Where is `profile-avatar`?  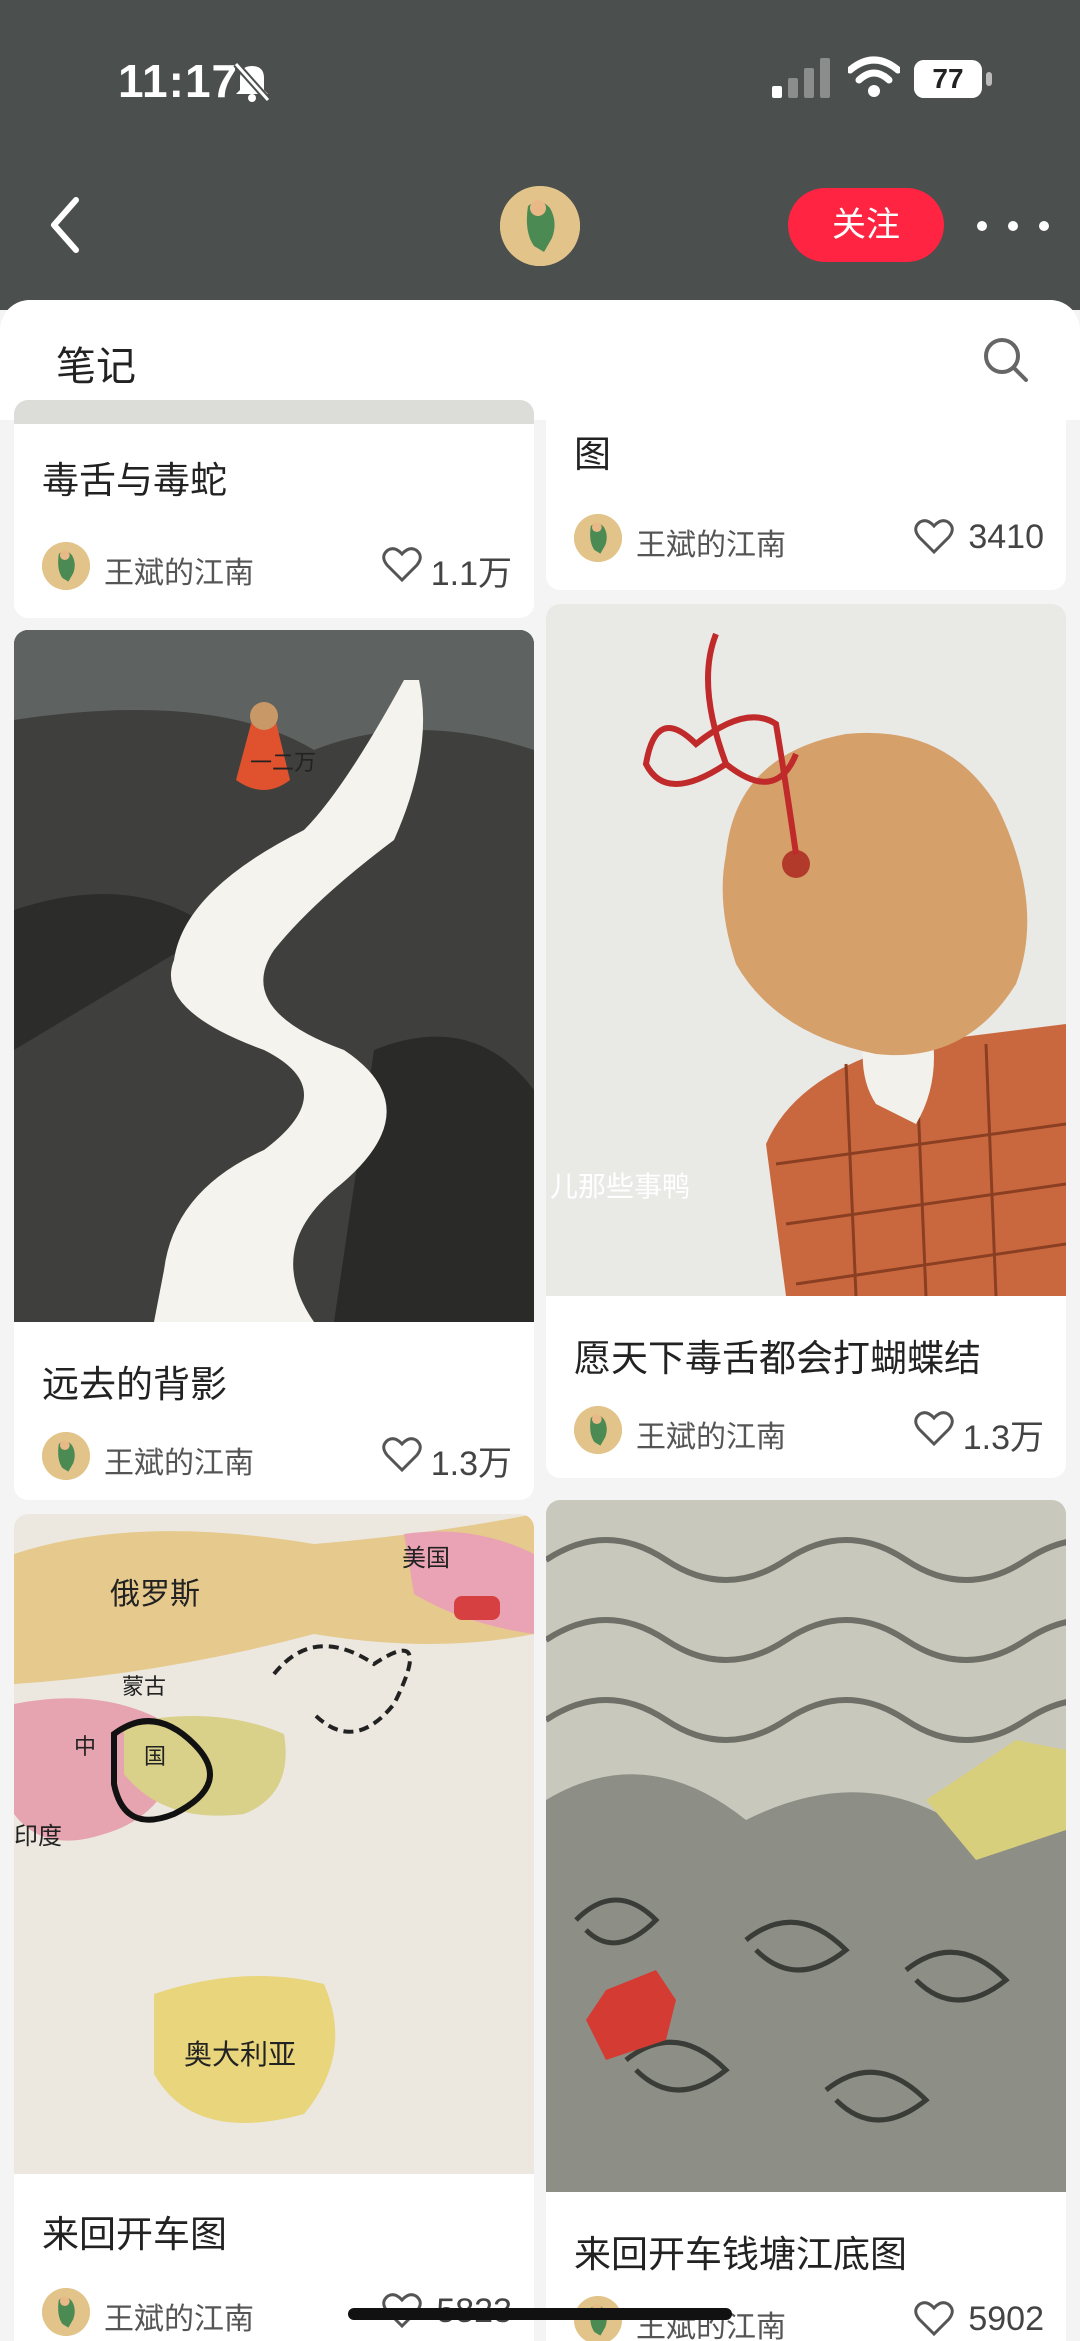 profile-avatar is located at coordinates (540, 226).